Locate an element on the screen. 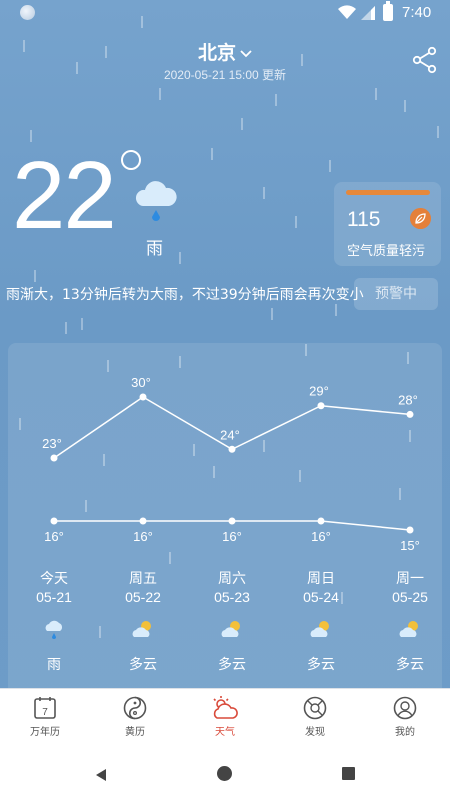 The height and width of the screenshot is (800, 450). high-temp-label: 29° is located at coordinates (319, 391).